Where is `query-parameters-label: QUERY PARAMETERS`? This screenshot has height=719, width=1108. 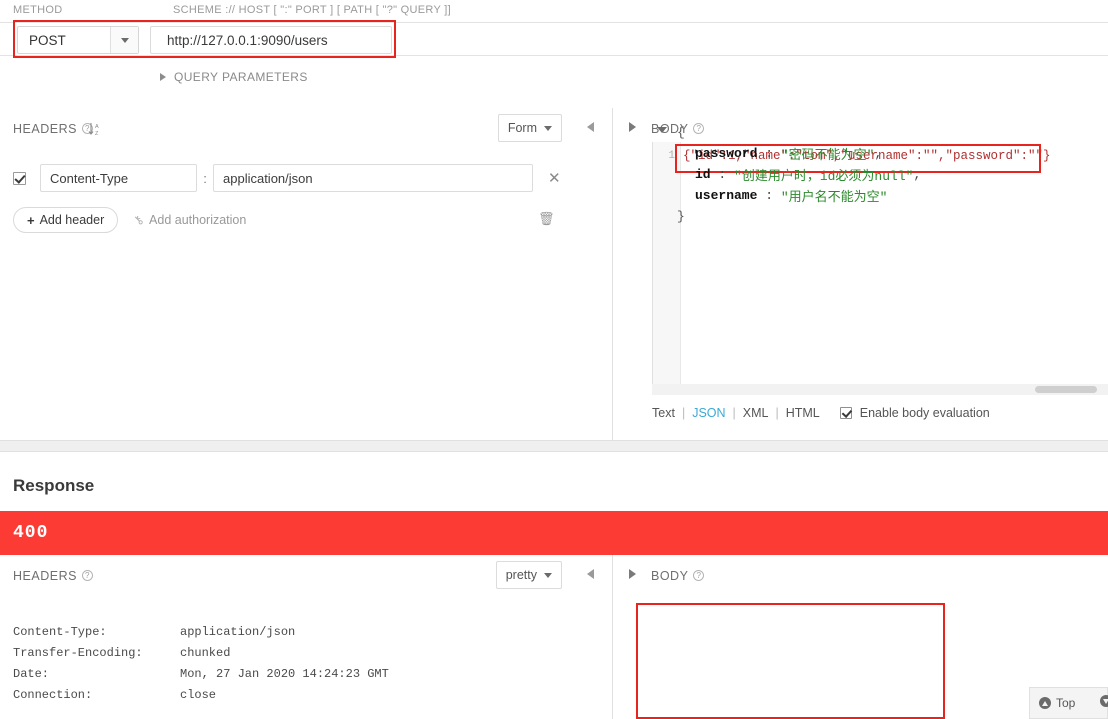
query-parameters-label: QUERY PARAMETERS is located at coordinates (241, 77).